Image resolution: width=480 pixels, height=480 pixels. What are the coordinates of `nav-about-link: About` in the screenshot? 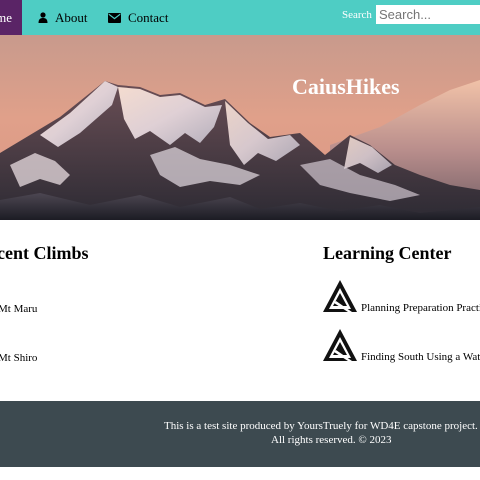 It's located at (63, 17).